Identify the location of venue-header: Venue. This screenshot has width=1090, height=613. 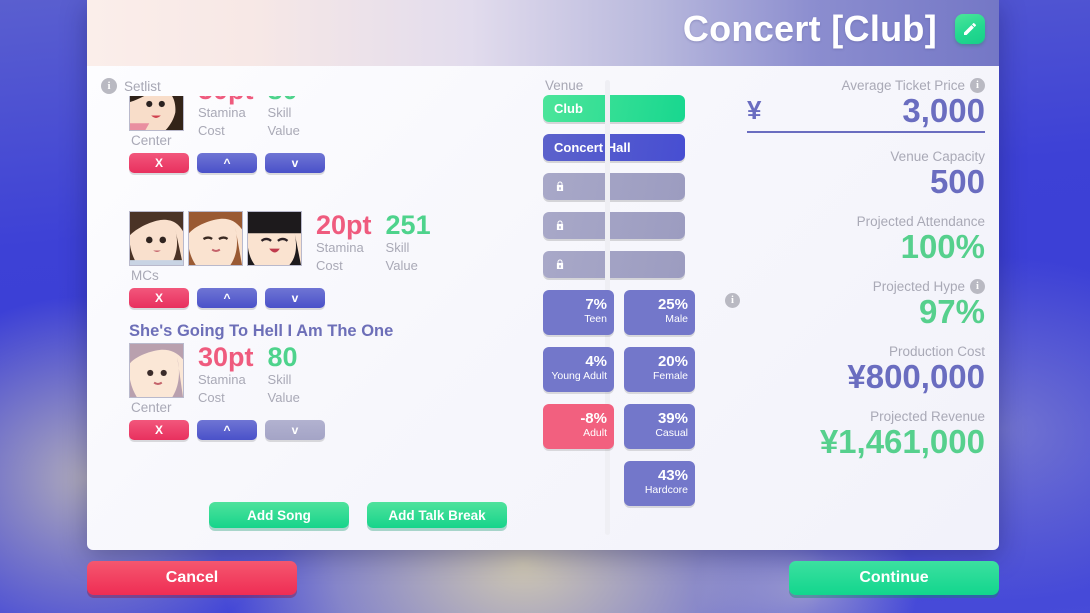
(646, 85).